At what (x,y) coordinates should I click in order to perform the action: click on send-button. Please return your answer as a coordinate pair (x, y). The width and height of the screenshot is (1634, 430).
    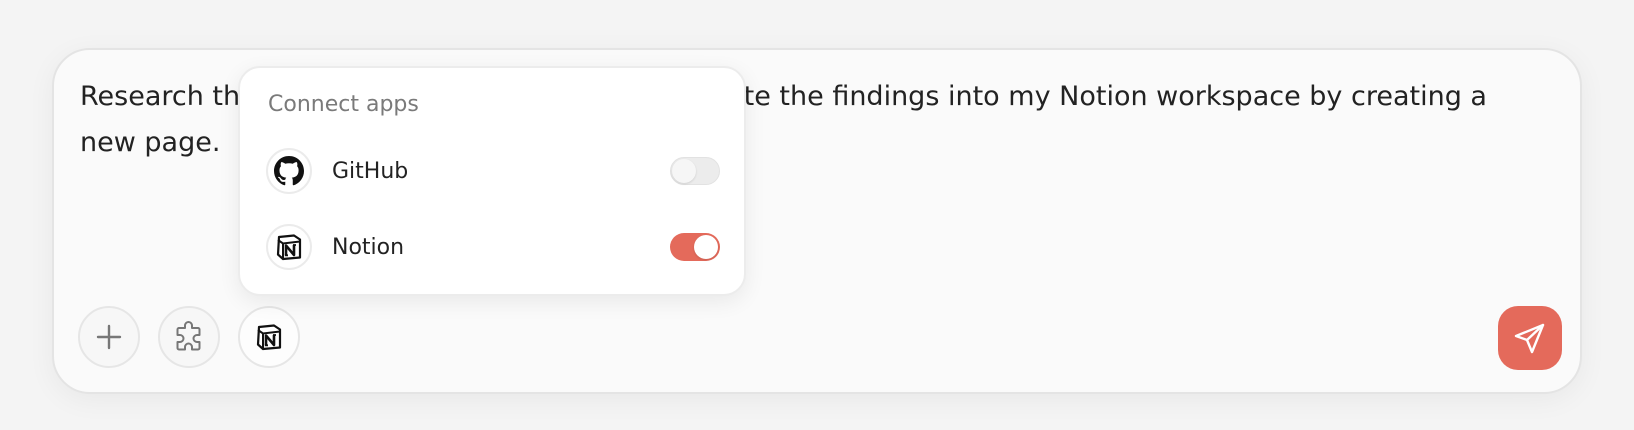
    Looking at the image, I should click on (1530, 338).